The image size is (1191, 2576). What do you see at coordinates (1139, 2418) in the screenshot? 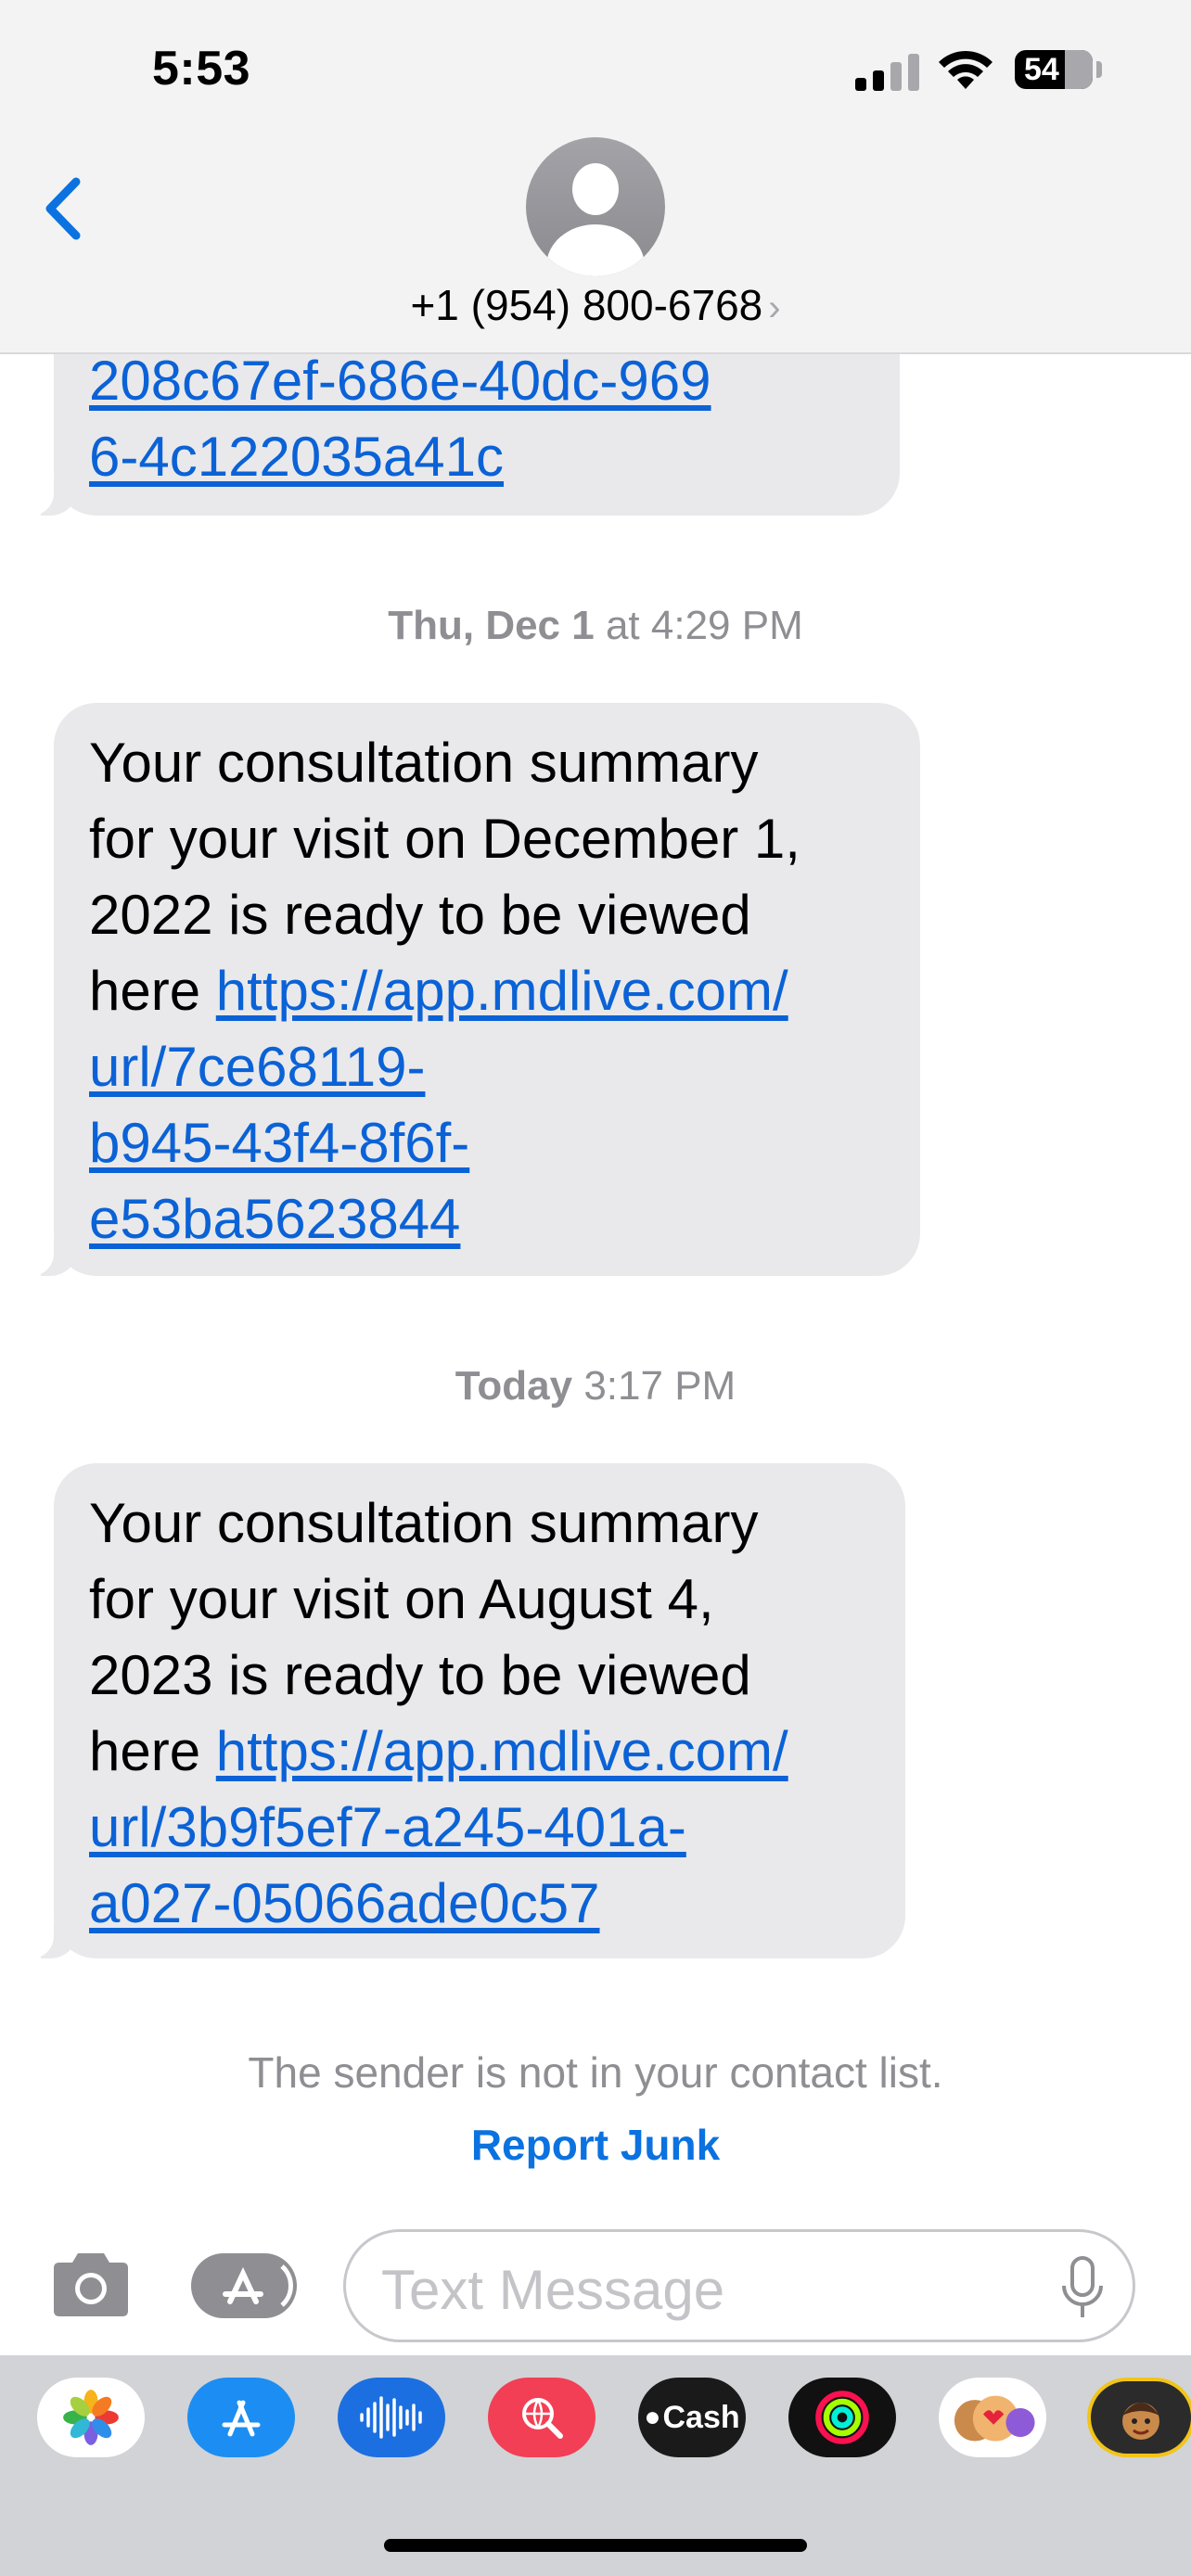
I see `memoji-icon` at bounding box center [1139, 2418].